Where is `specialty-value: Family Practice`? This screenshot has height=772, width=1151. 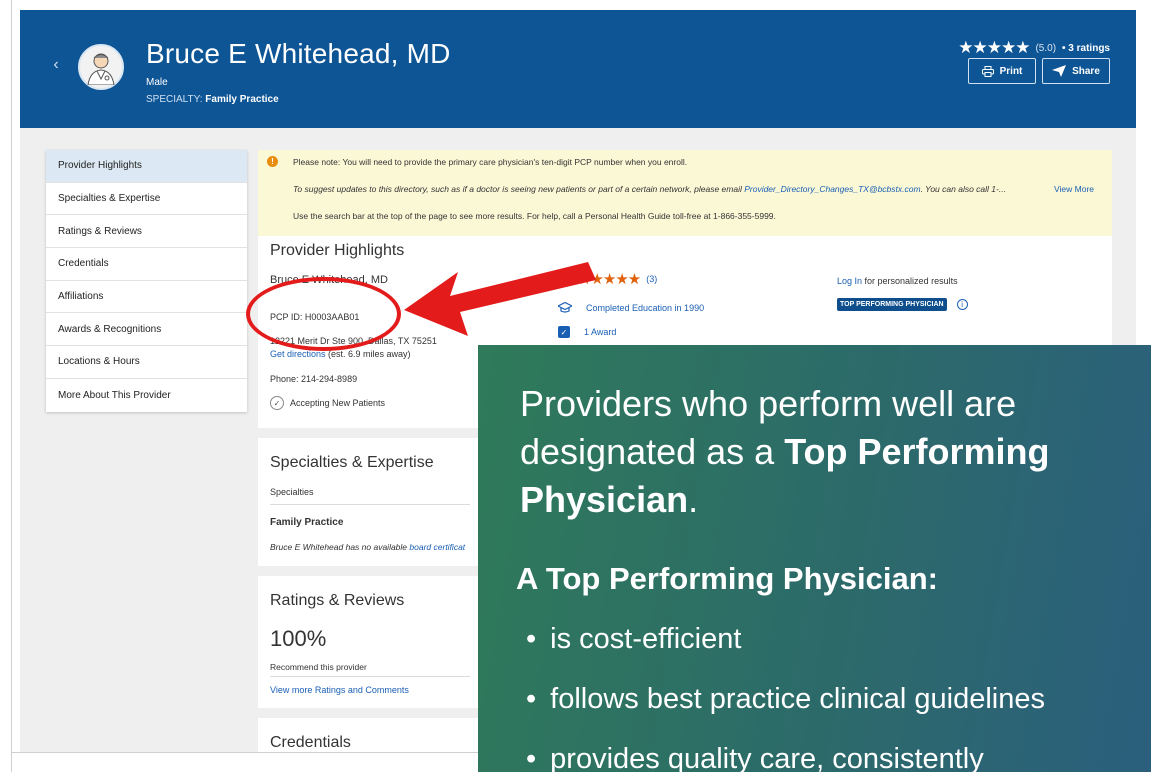
specialty-value: Family Practice is located at coordinates (242, 99).